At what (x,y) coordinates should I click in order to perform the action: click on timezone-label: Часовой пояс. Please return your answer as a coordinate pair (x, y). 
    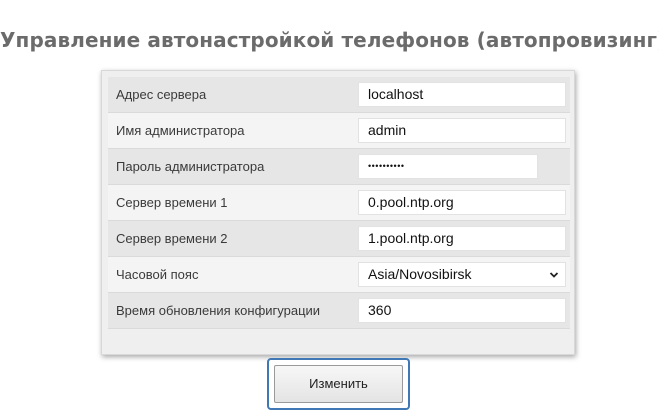
    Looking at the image, I should click on (157, 274).